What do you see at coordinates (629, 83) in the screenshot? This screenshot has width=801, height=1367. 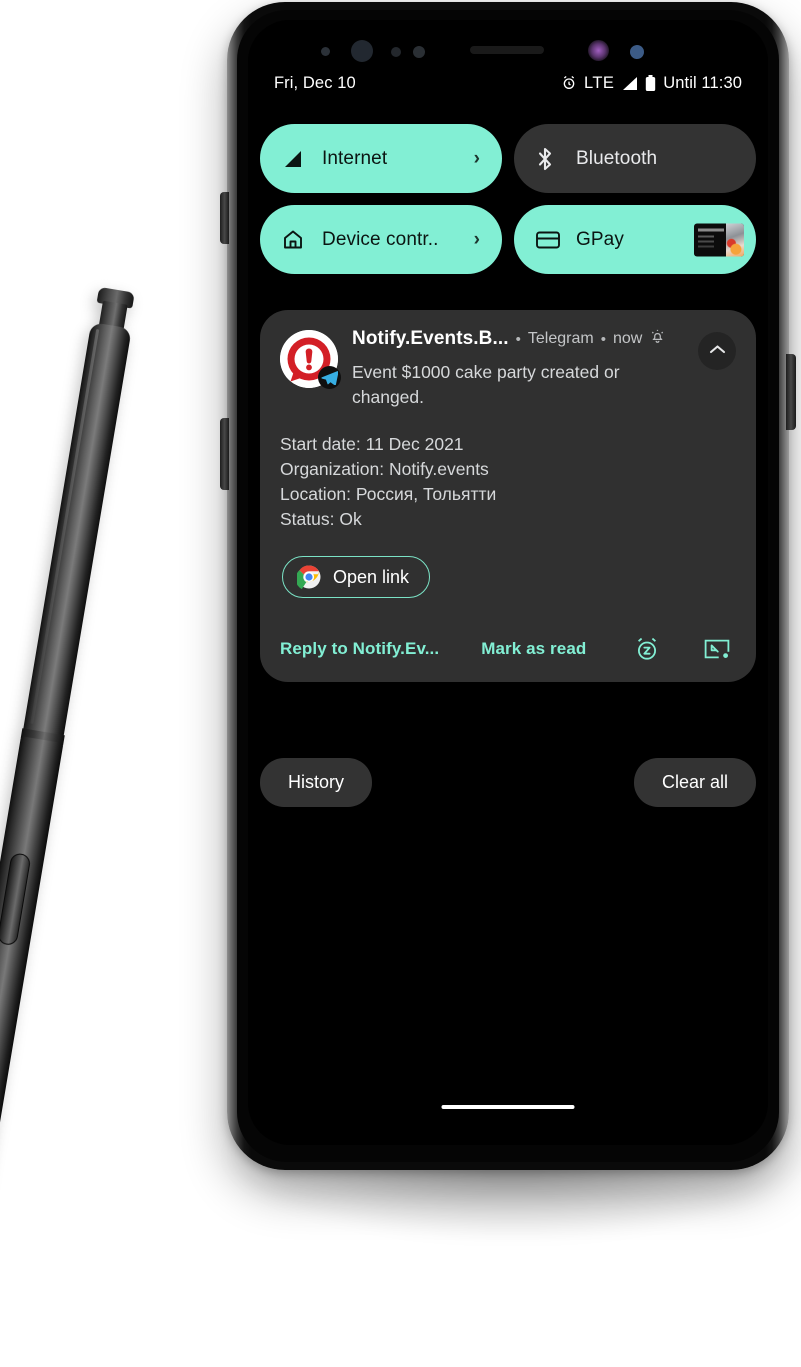 I see `signal-bars-icon` at bounding box center [629, 83].